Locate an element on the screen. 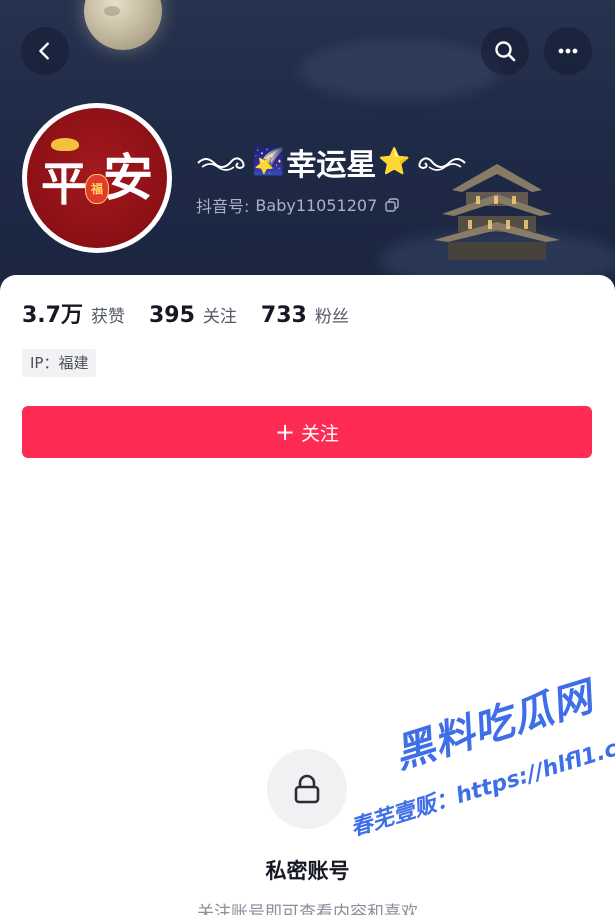 The width and height of the screenshot is (615, 915). stat-followers: 733 粉丝 is located at coordinates (305, 315).